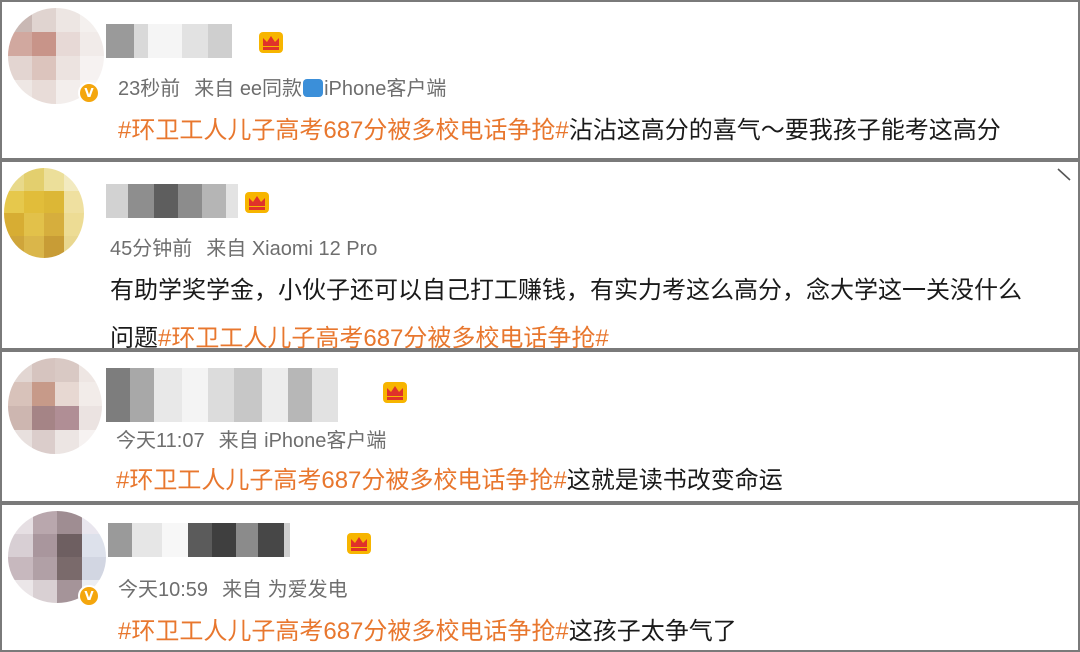 The image size is (1080, 652). I want to click on comment-text-line-2: 问题#环卫工人儿子高考687分被多校电话争抢#, so click(359, 334).